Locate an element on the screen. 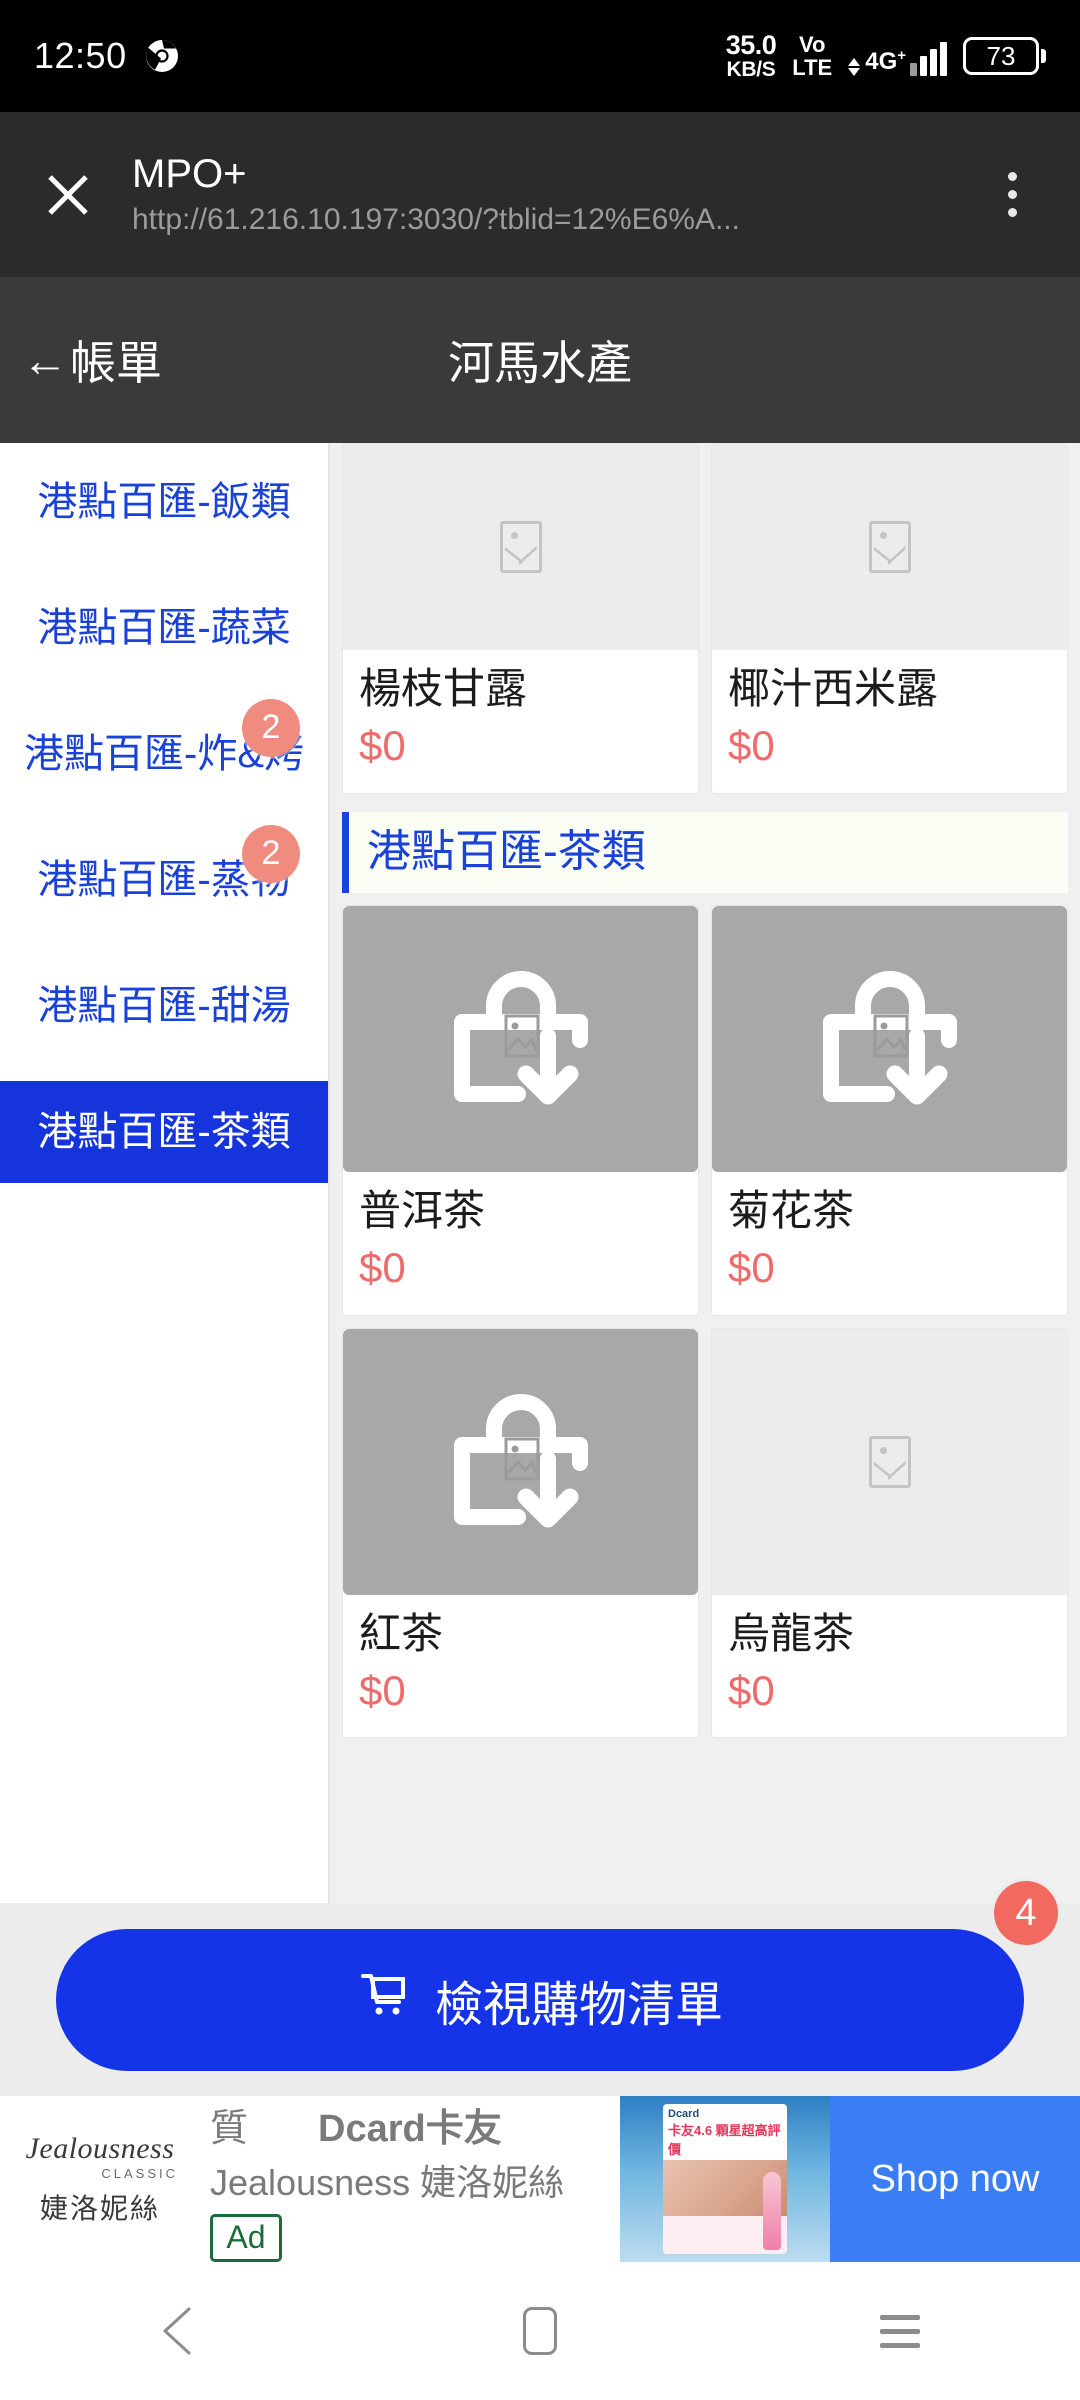  signal-bars-icon is located at coordinates (928, 59).